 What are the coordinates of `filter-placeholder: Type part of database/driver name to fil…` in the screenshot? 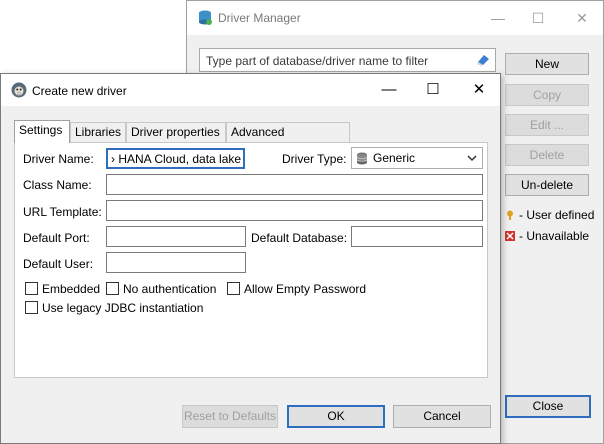 It's located at (317, 61).